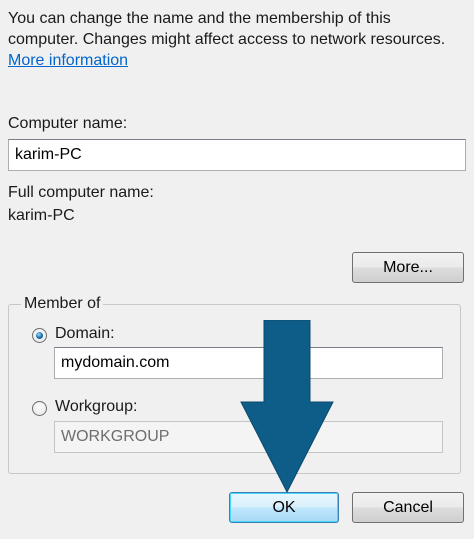 Image resolution: width=474 pixels, height=539 pixels. Describe the element at coordinates (96, 406) in the screenshot. I see `workgroup-label: Workgroup:` at that location.